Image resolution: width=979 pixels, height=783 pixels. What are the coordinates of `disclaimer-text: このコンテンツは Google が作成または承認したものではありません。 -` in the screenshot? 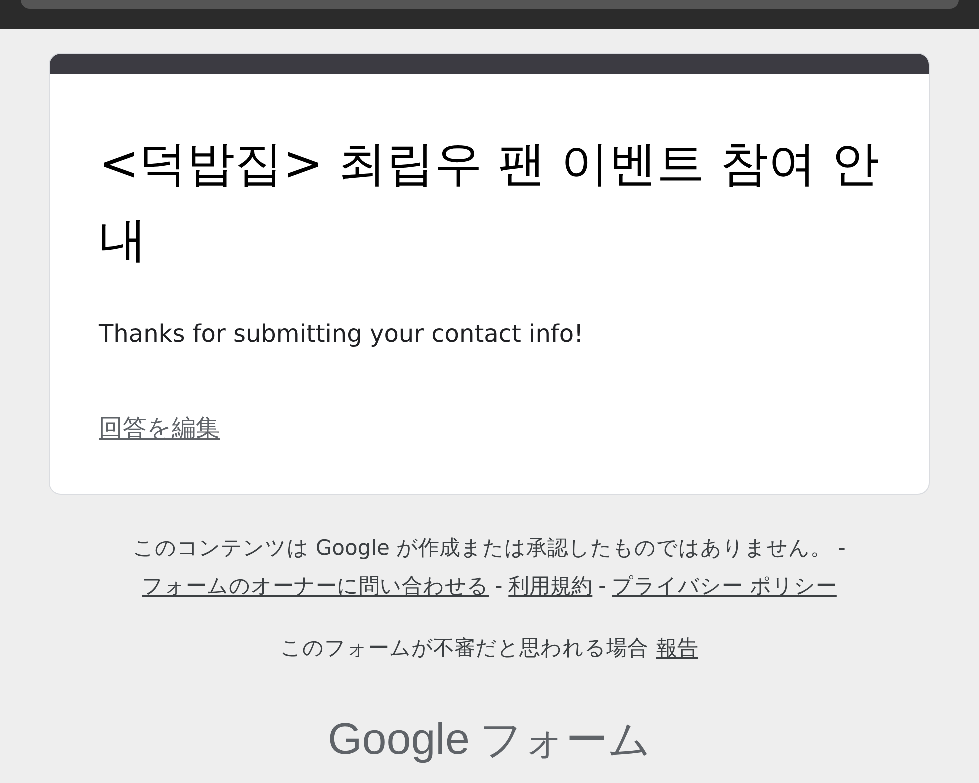 It's located at (489, 548).